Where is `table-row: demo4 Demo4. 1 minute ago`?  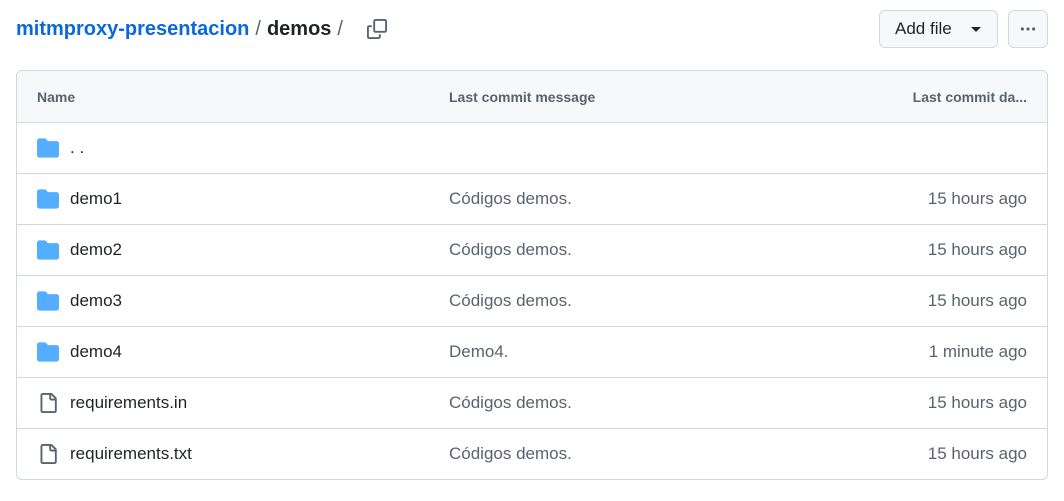
table-row: demo4 Demo4. 1 minute ago is located at coordinates (532, 352).